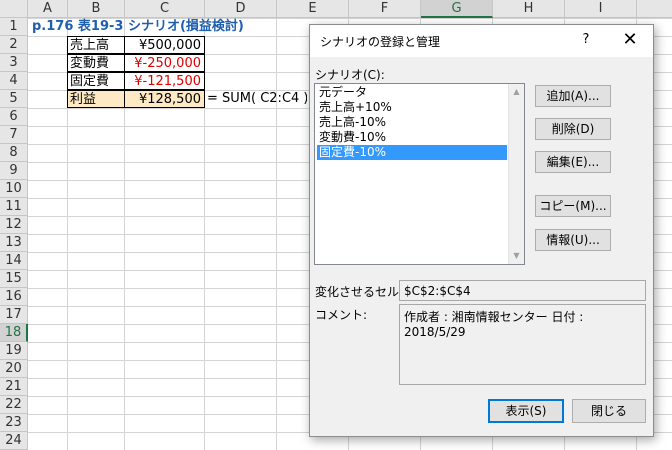 The width and height of the screenshot is (672, 450). What do you see at coordinates (573, 129) in the screenshot?
I see `delete-button: 削除(D)` at bounding box center [573, 129].